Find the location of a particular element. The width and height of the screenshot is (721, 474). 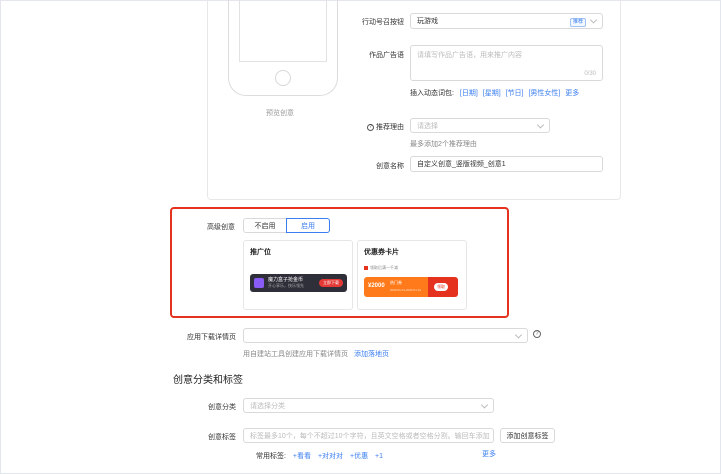

add-landing-page-link: 添加落地页 is located at coordinates (371, 354).